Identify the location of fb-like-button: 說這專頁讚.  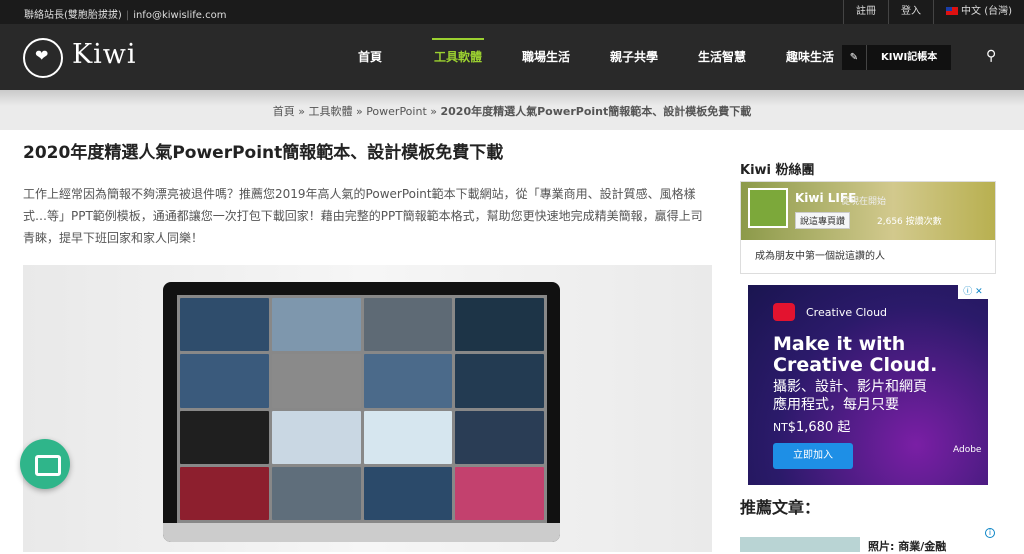
(823, 220).